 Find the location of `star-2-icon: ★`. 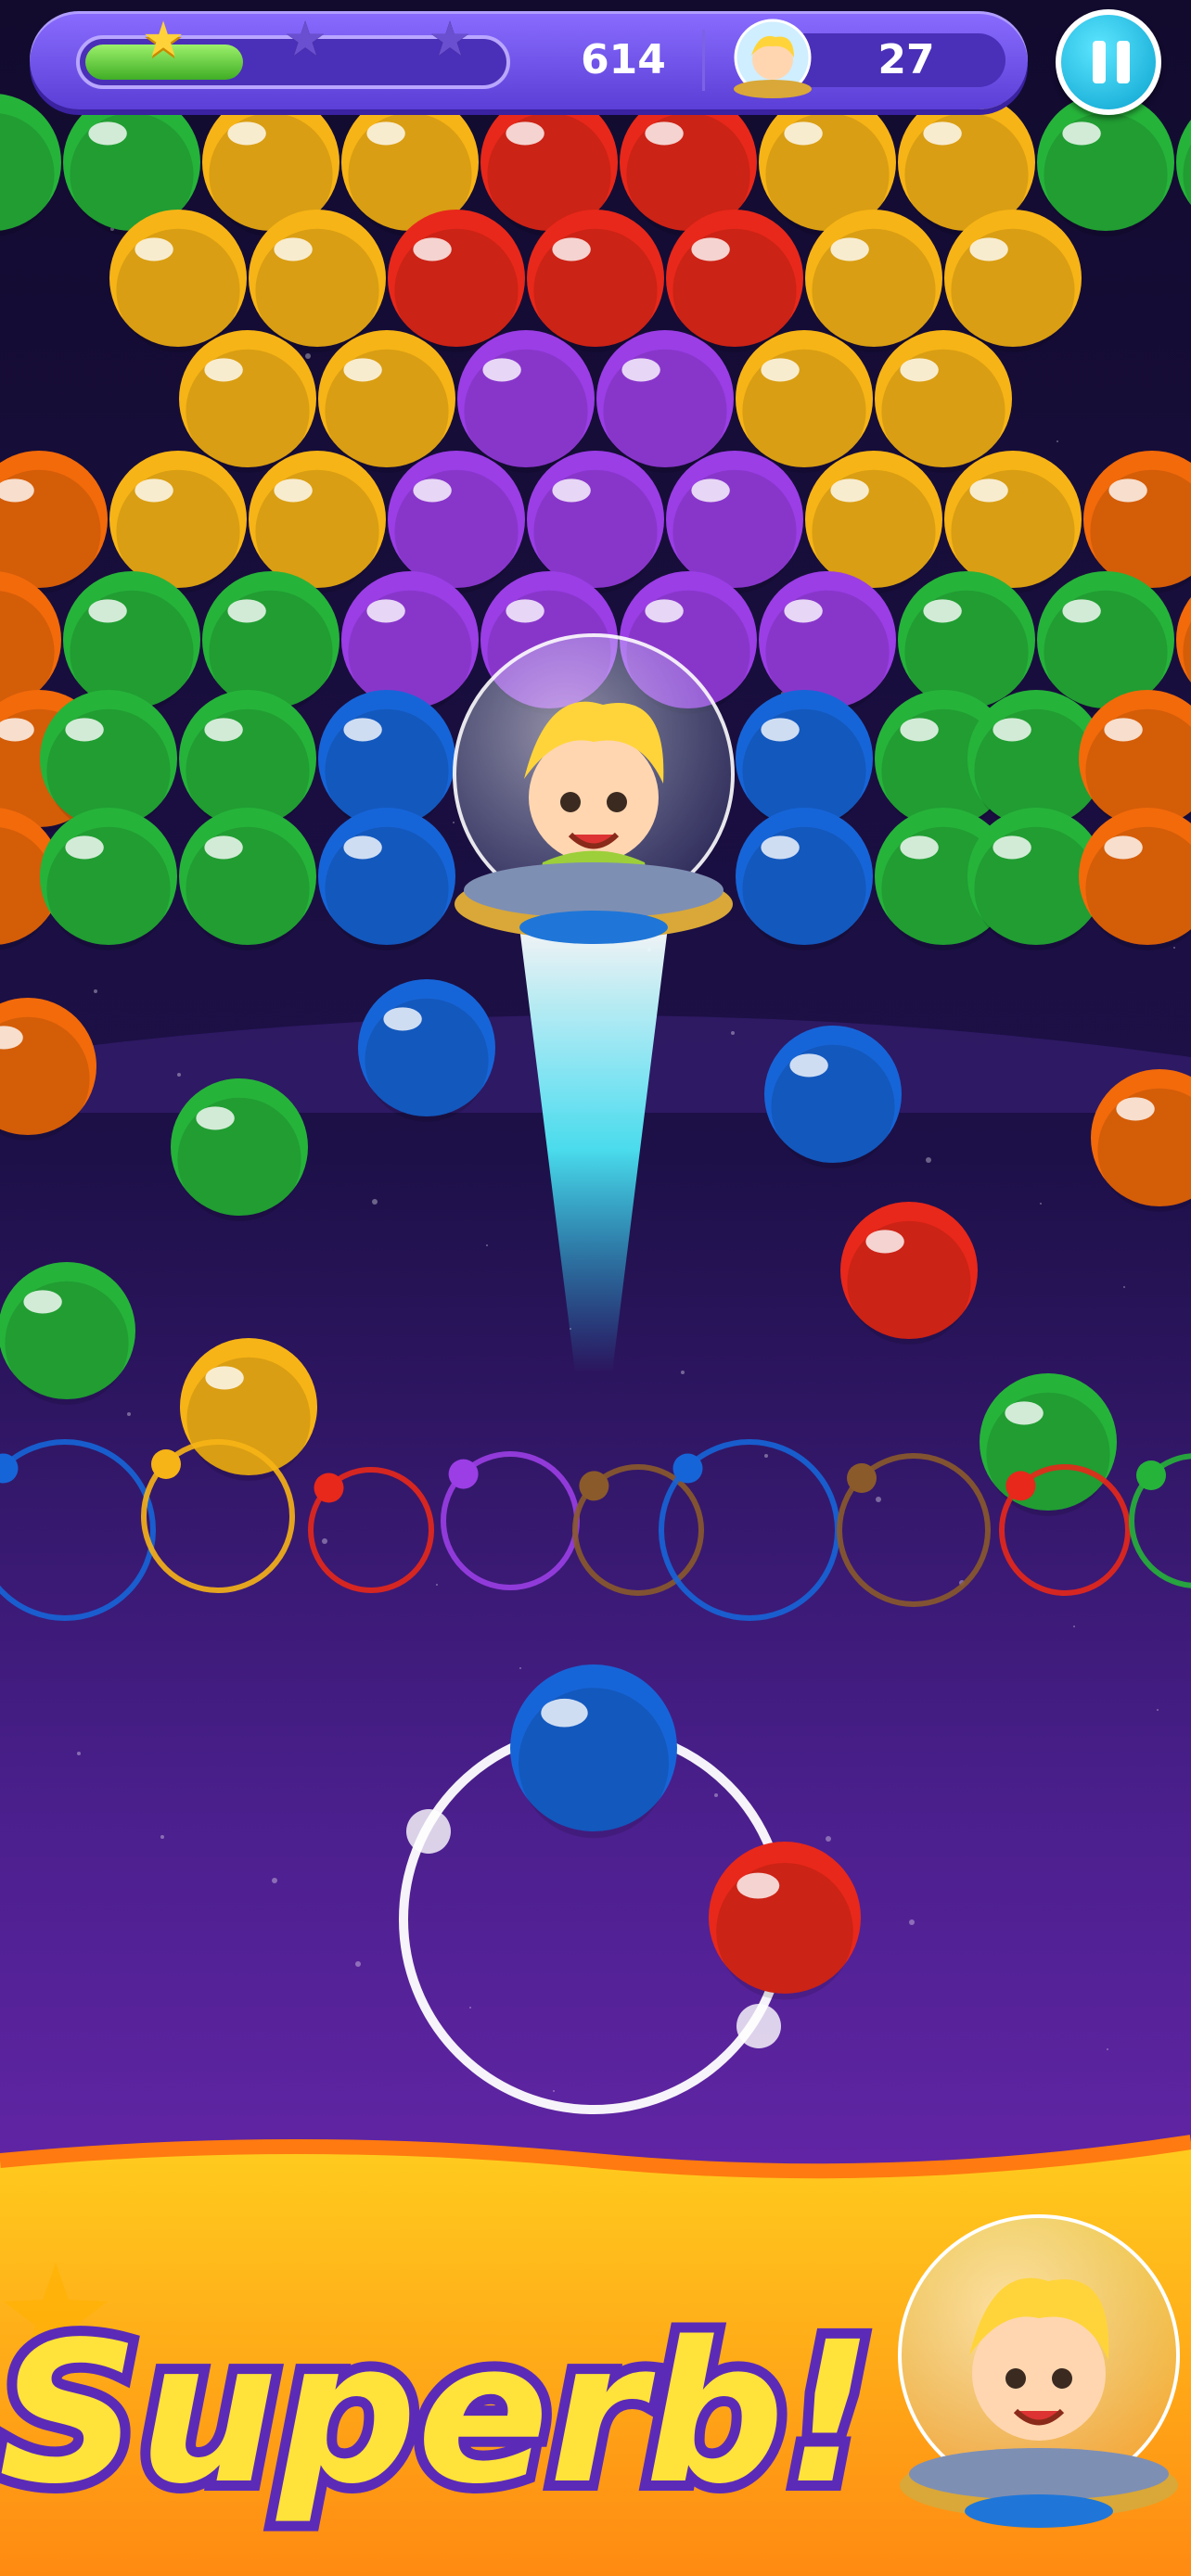

star-2-icon: ★ is located at coordinates (305, 40).